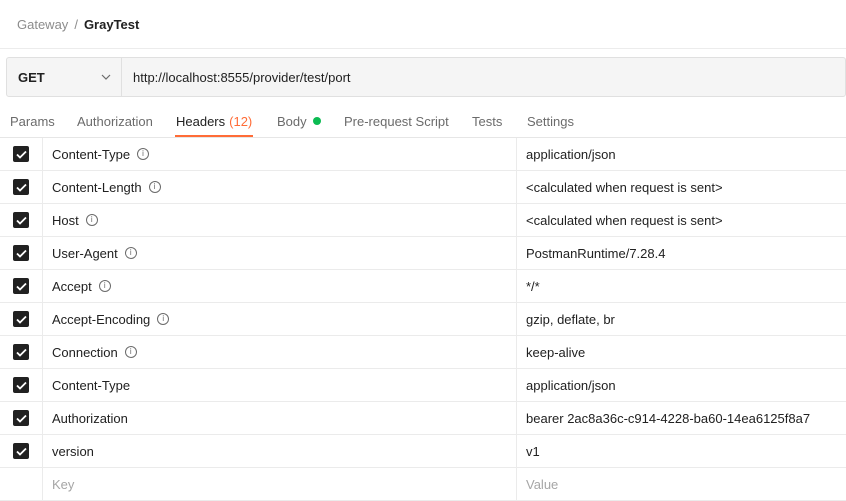  What do you see at coordinates (85, 253) in the screenshot?
I see `header-key: User-Agent` at bounding box center [85, 253].